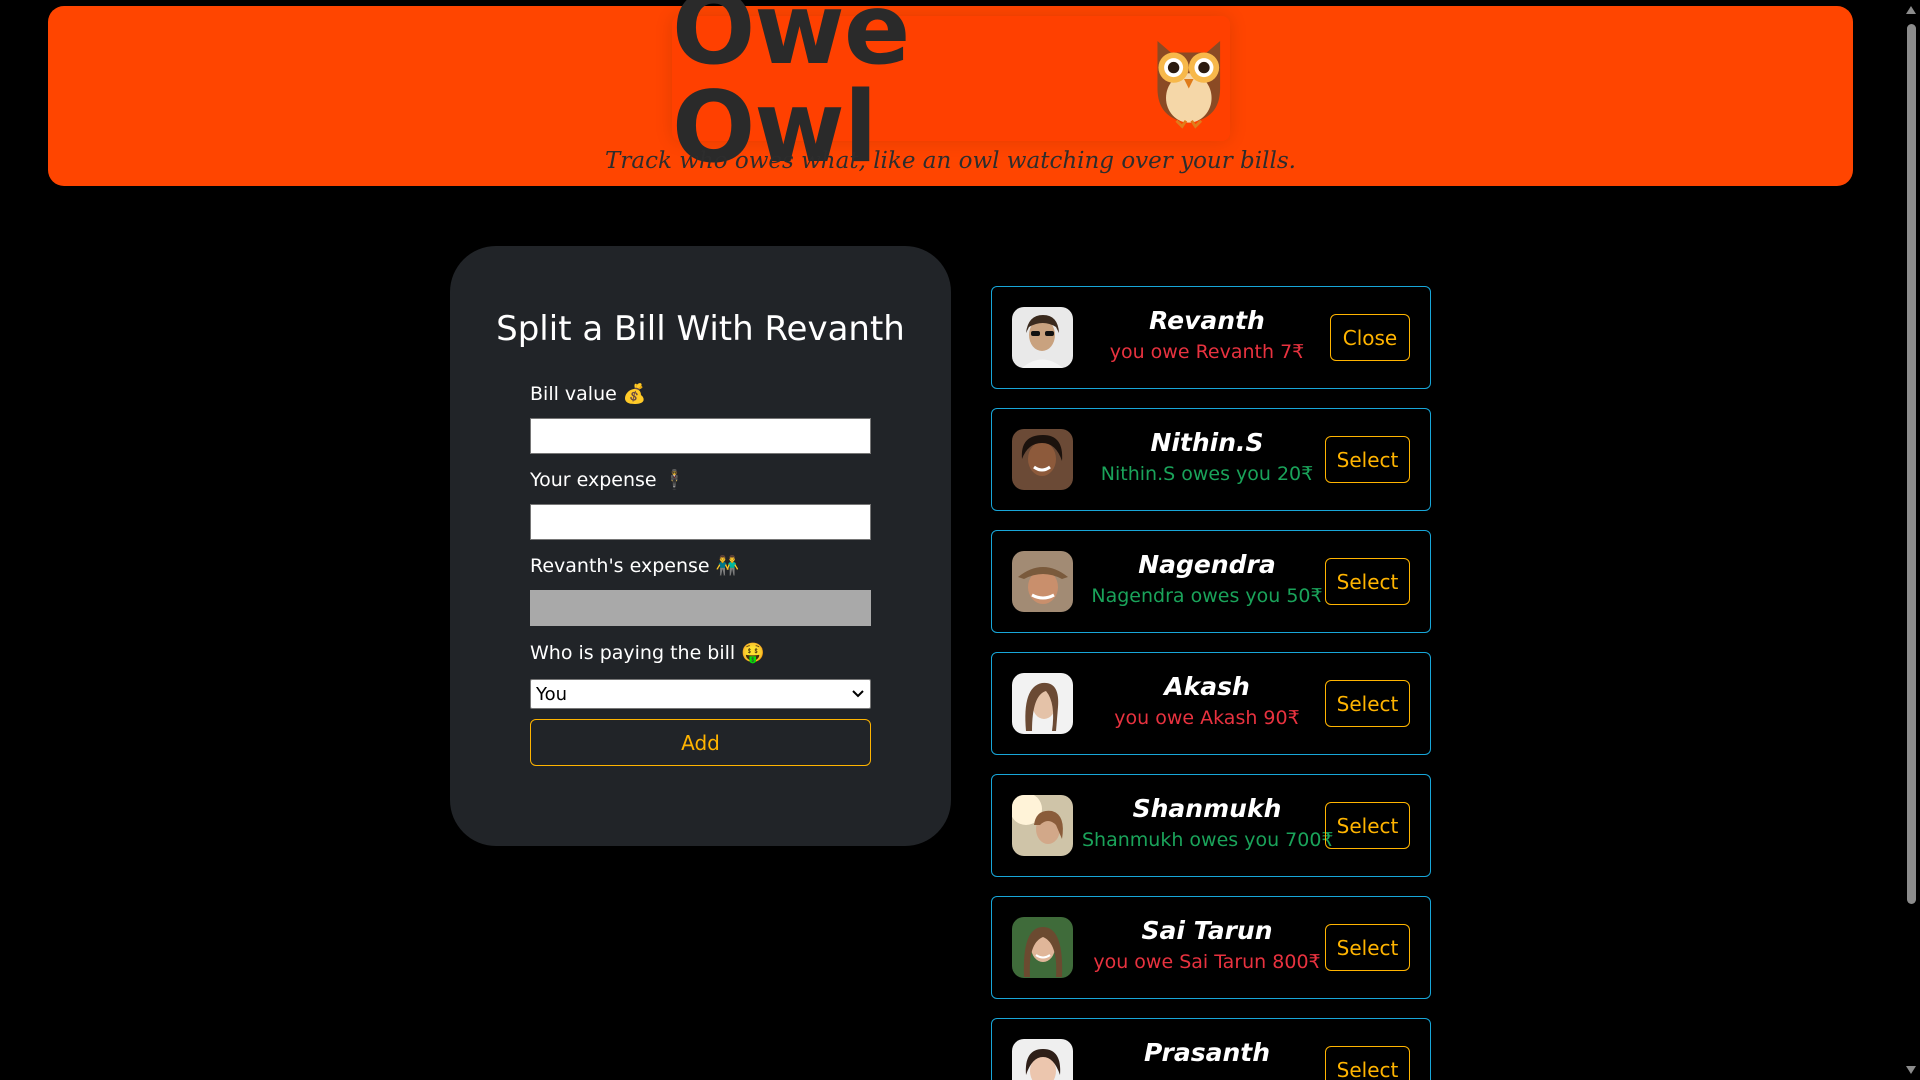 Image resolution: width=1920 pixels, height=1080 pixels. Describe the element at coordinates (1207, 320) in the screenshot. I see `friend-name: Revanth` at that location.